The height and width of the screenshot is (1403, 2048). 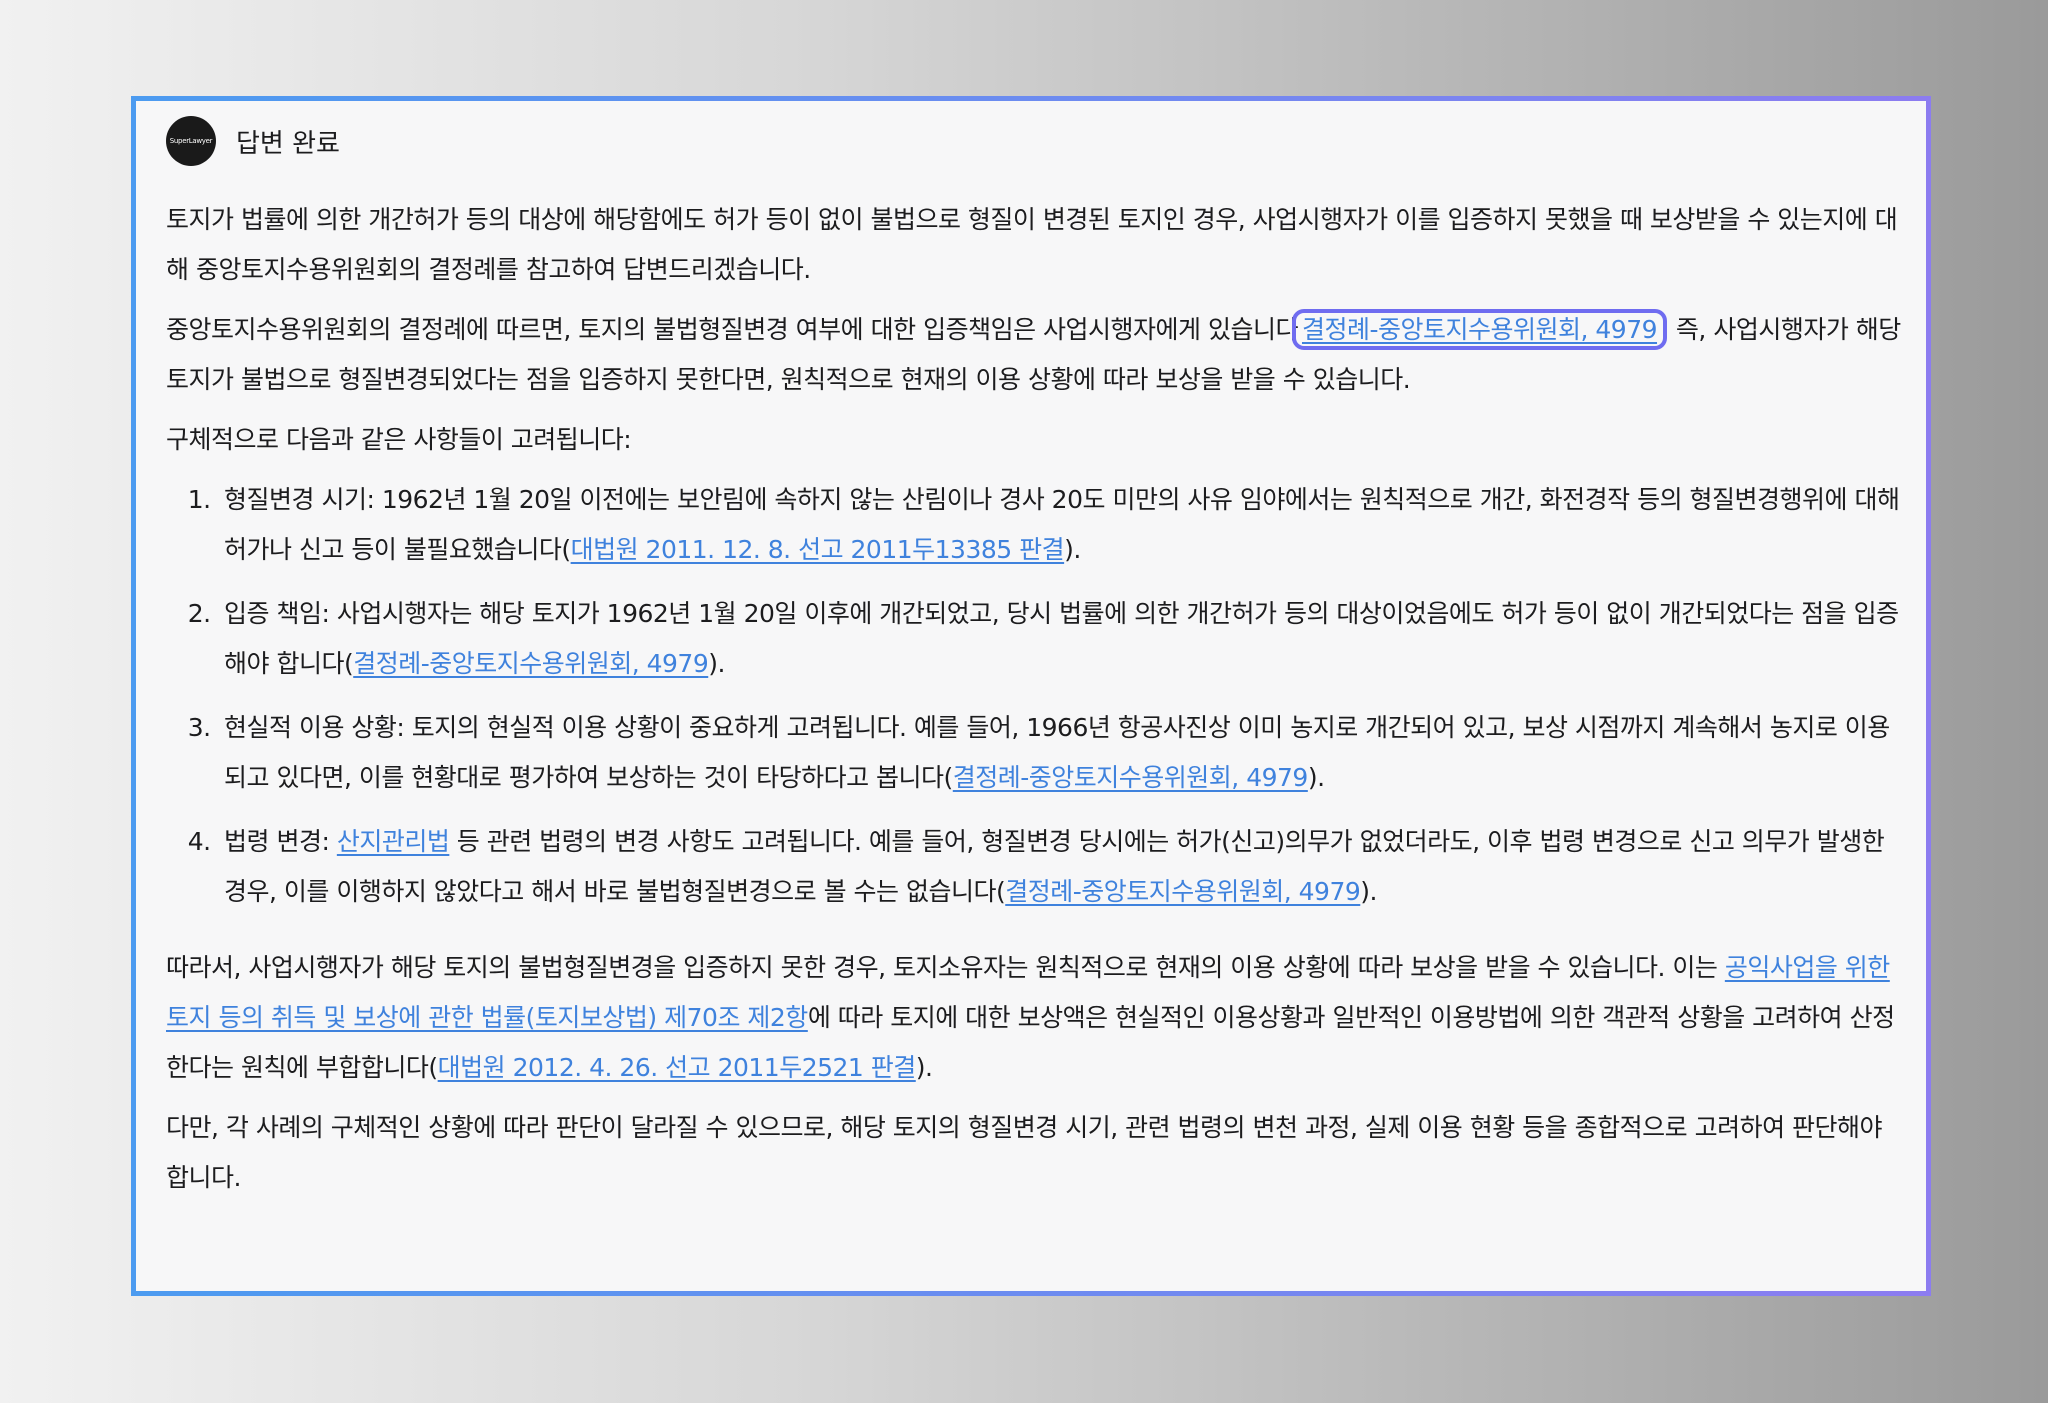 I want to click on law-link: 산지관리법, so click(x=393, y=841).